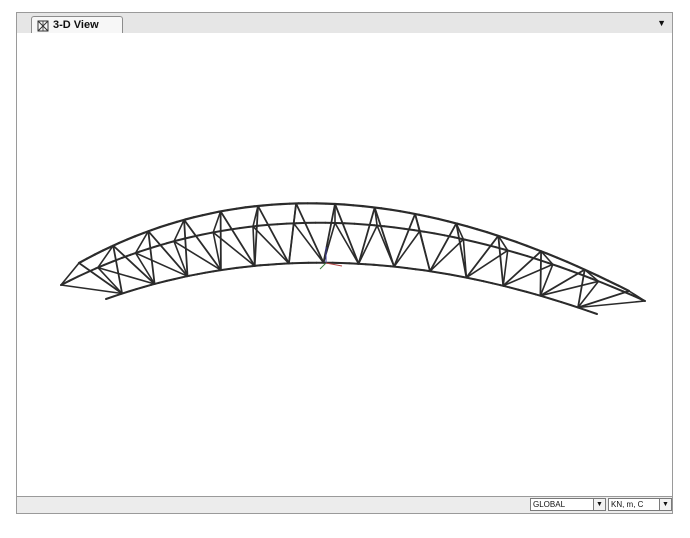  I want to click on tab-3d-view: 3-D View, so click(77, 24).